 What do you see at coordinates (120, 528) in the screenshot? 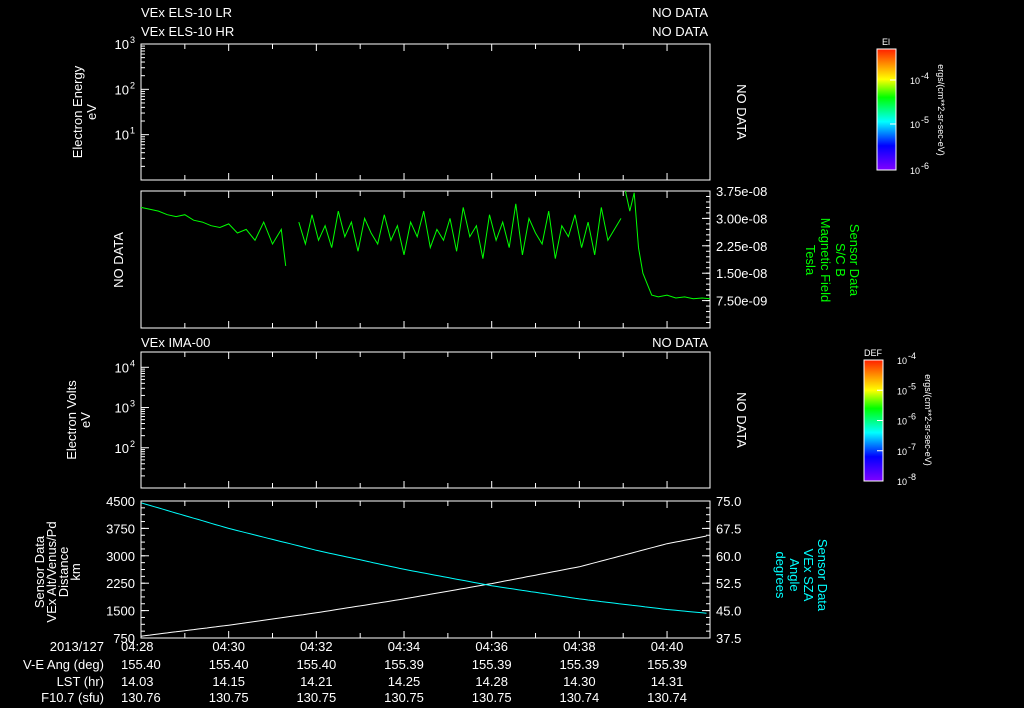
I see `panel4-left-tick-label: 3750` at bounding box center [120, 528].